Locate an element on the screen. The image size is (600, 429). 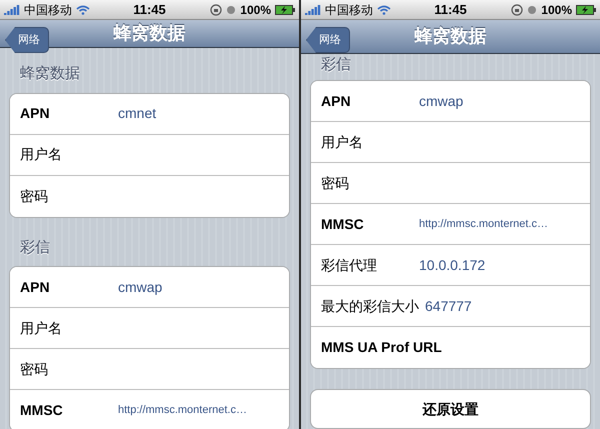
section-header: 蜂窝数据 is located at coordinates (50, 74).